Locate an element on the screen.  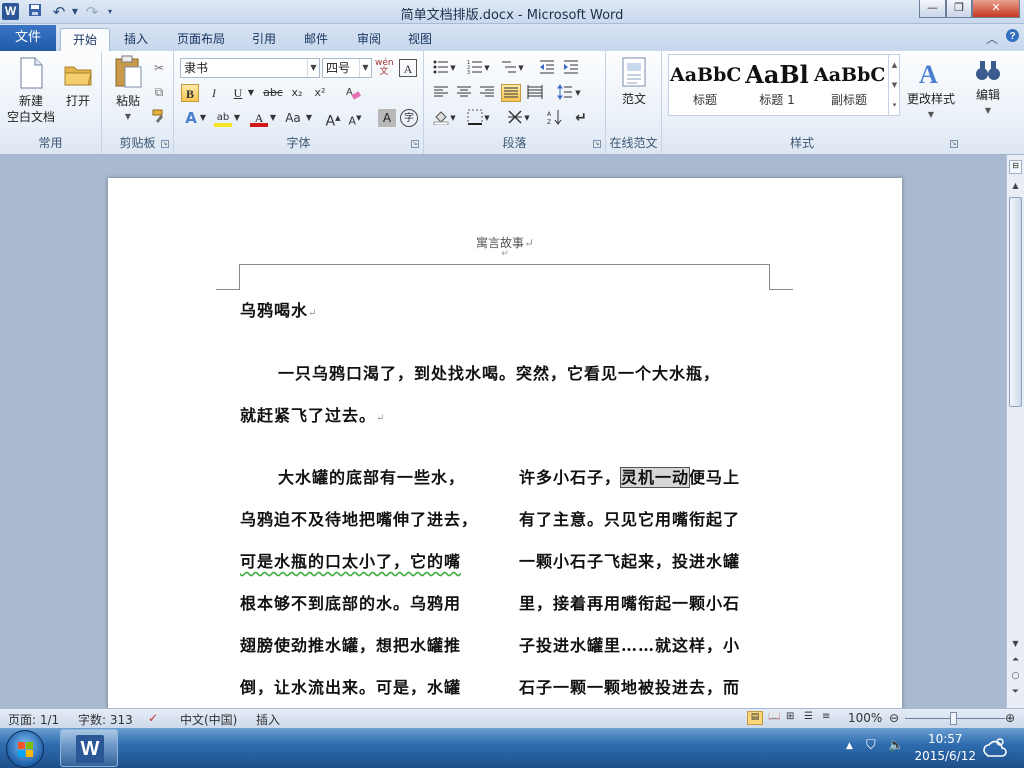
volume-icon: 🔈 is located at coordinates (896, 745).